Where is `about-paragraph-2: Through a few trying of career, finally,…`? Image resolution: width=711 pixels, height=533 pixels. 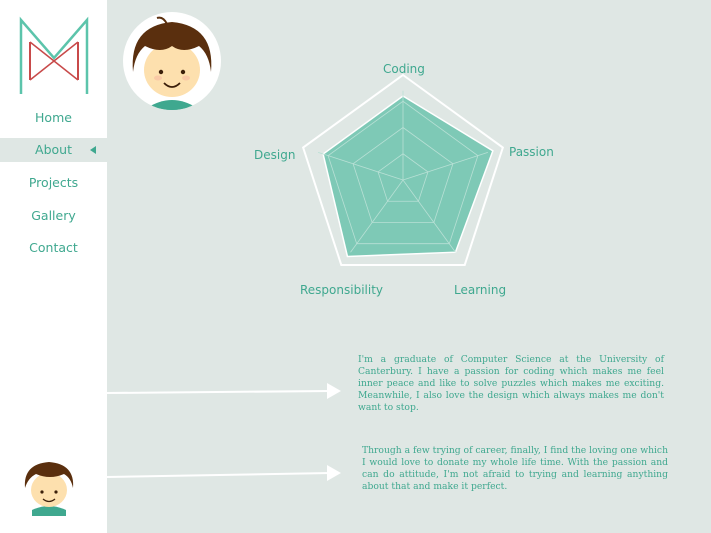 about-paragraph-2: Through a few trying of career, finally,… is located at coordinates (515, 468).